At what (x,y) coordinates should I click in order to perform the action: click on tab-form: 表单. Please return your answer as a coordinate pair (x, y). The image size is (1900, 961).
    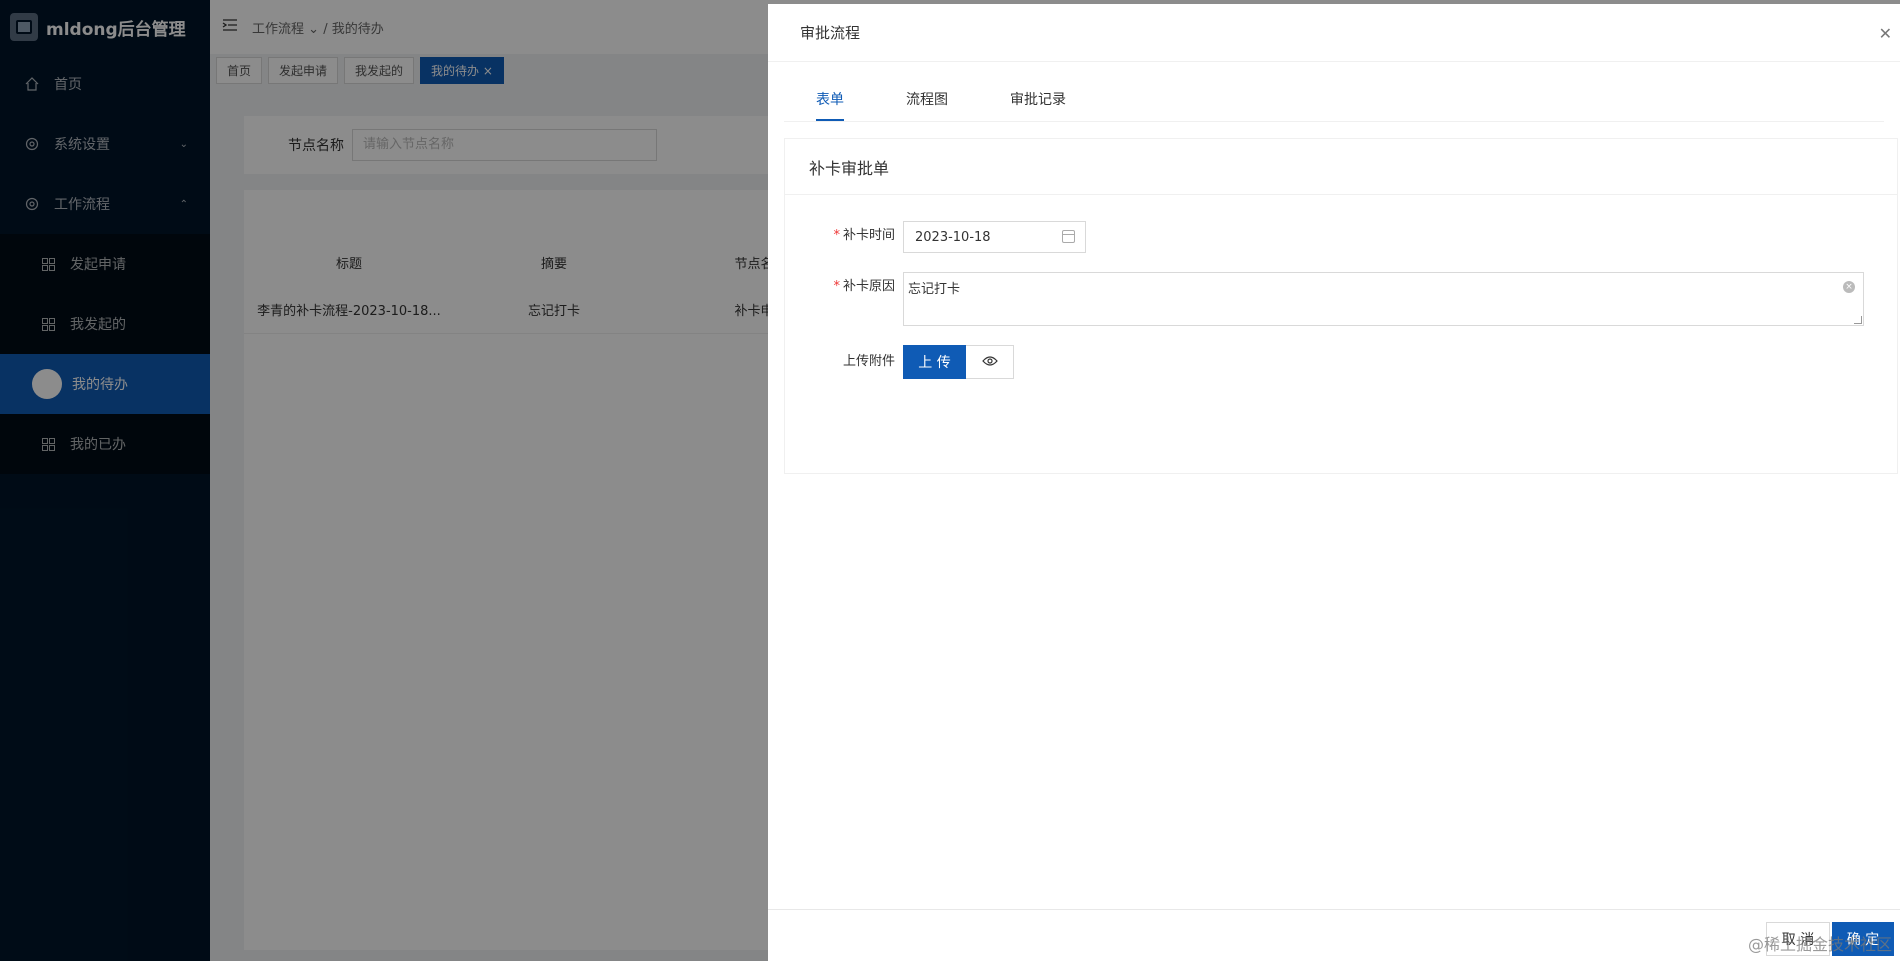
    Looking at the image, I should click on (830, 105).